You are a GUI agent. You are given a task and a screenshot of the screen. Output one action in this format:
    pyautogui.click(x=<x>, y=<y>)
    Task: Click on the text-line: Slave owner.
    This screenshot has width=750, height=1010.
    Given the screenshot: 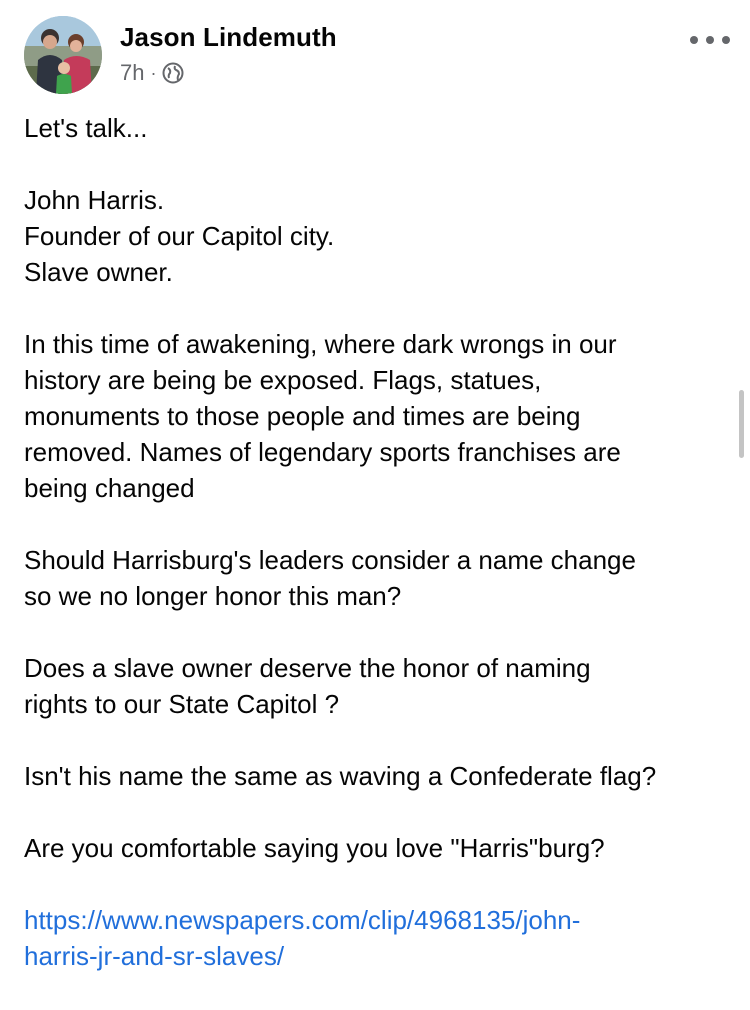 What is the action you would take?
    pyautogui.click(x=98, y=272)
    